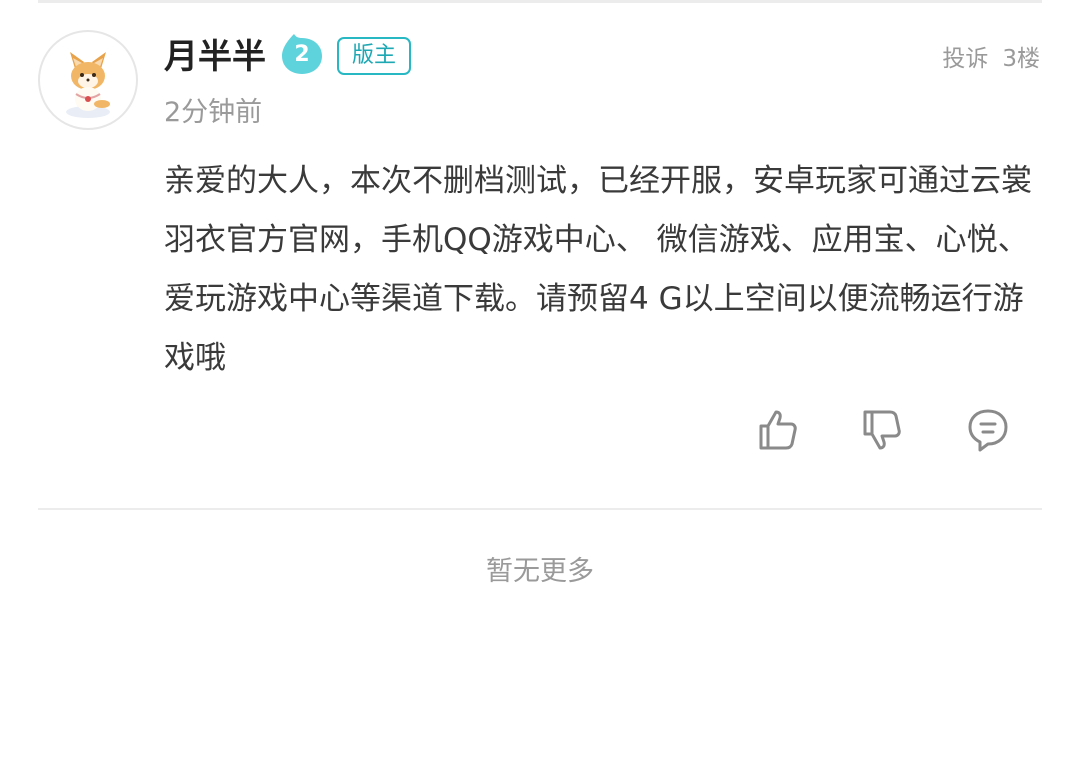 The image size is (1080, 774). I want to click on username: 月半半, so click(215, 57).